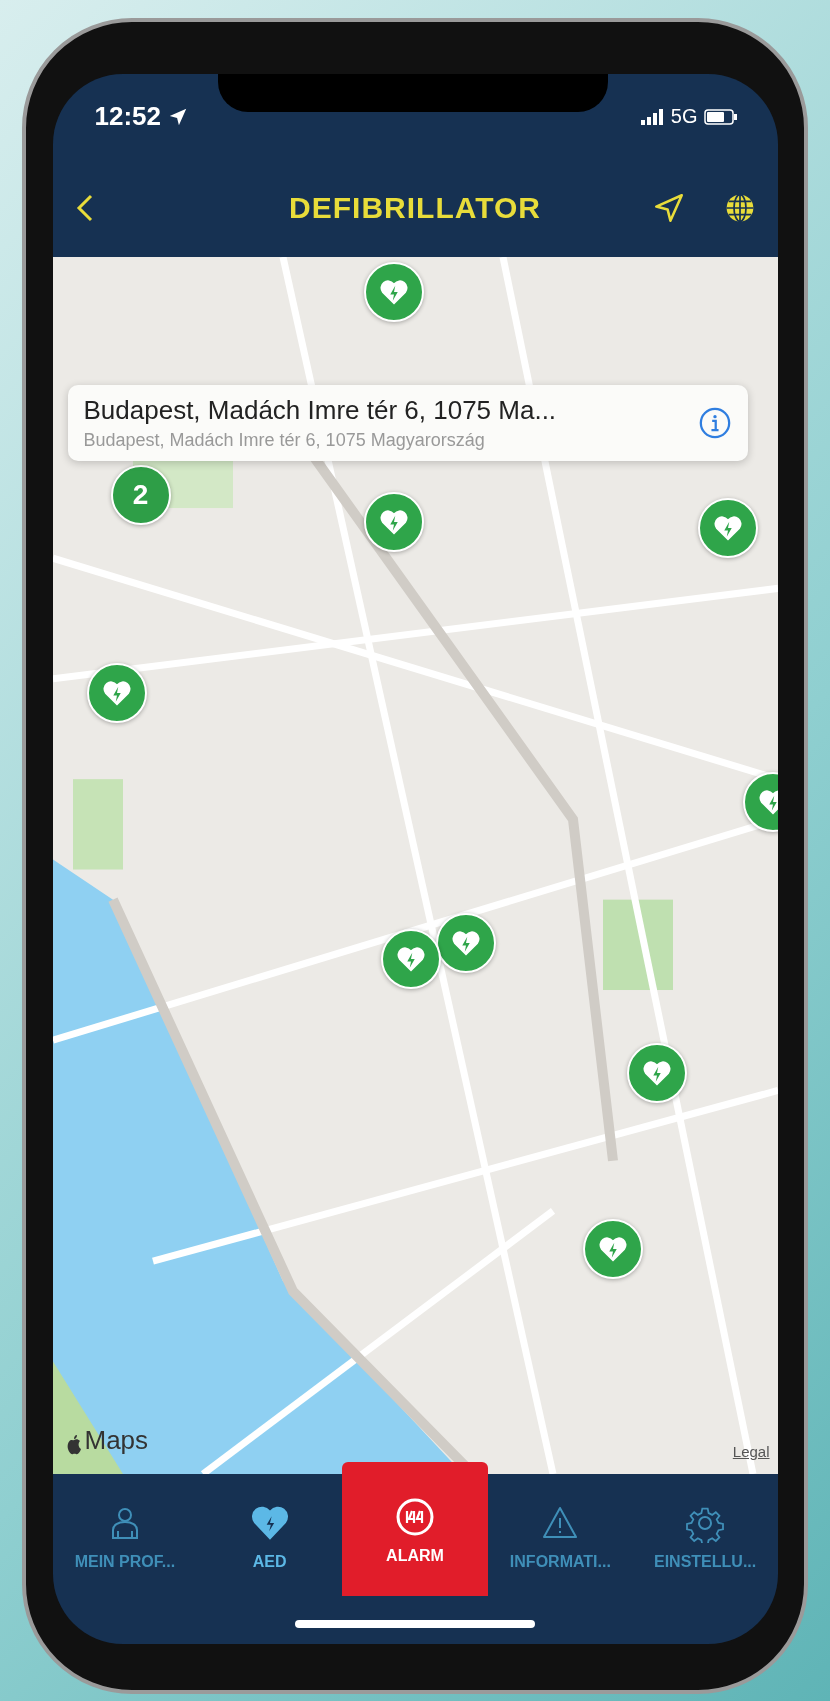 The width and height of the screenshot is (830, 1701). Describe the element at coordinates (284, 440) in the screenshot. I see `callout-subtitle: Budapest, Madách Imre tér 6, 1075 Magyarország` at that location.